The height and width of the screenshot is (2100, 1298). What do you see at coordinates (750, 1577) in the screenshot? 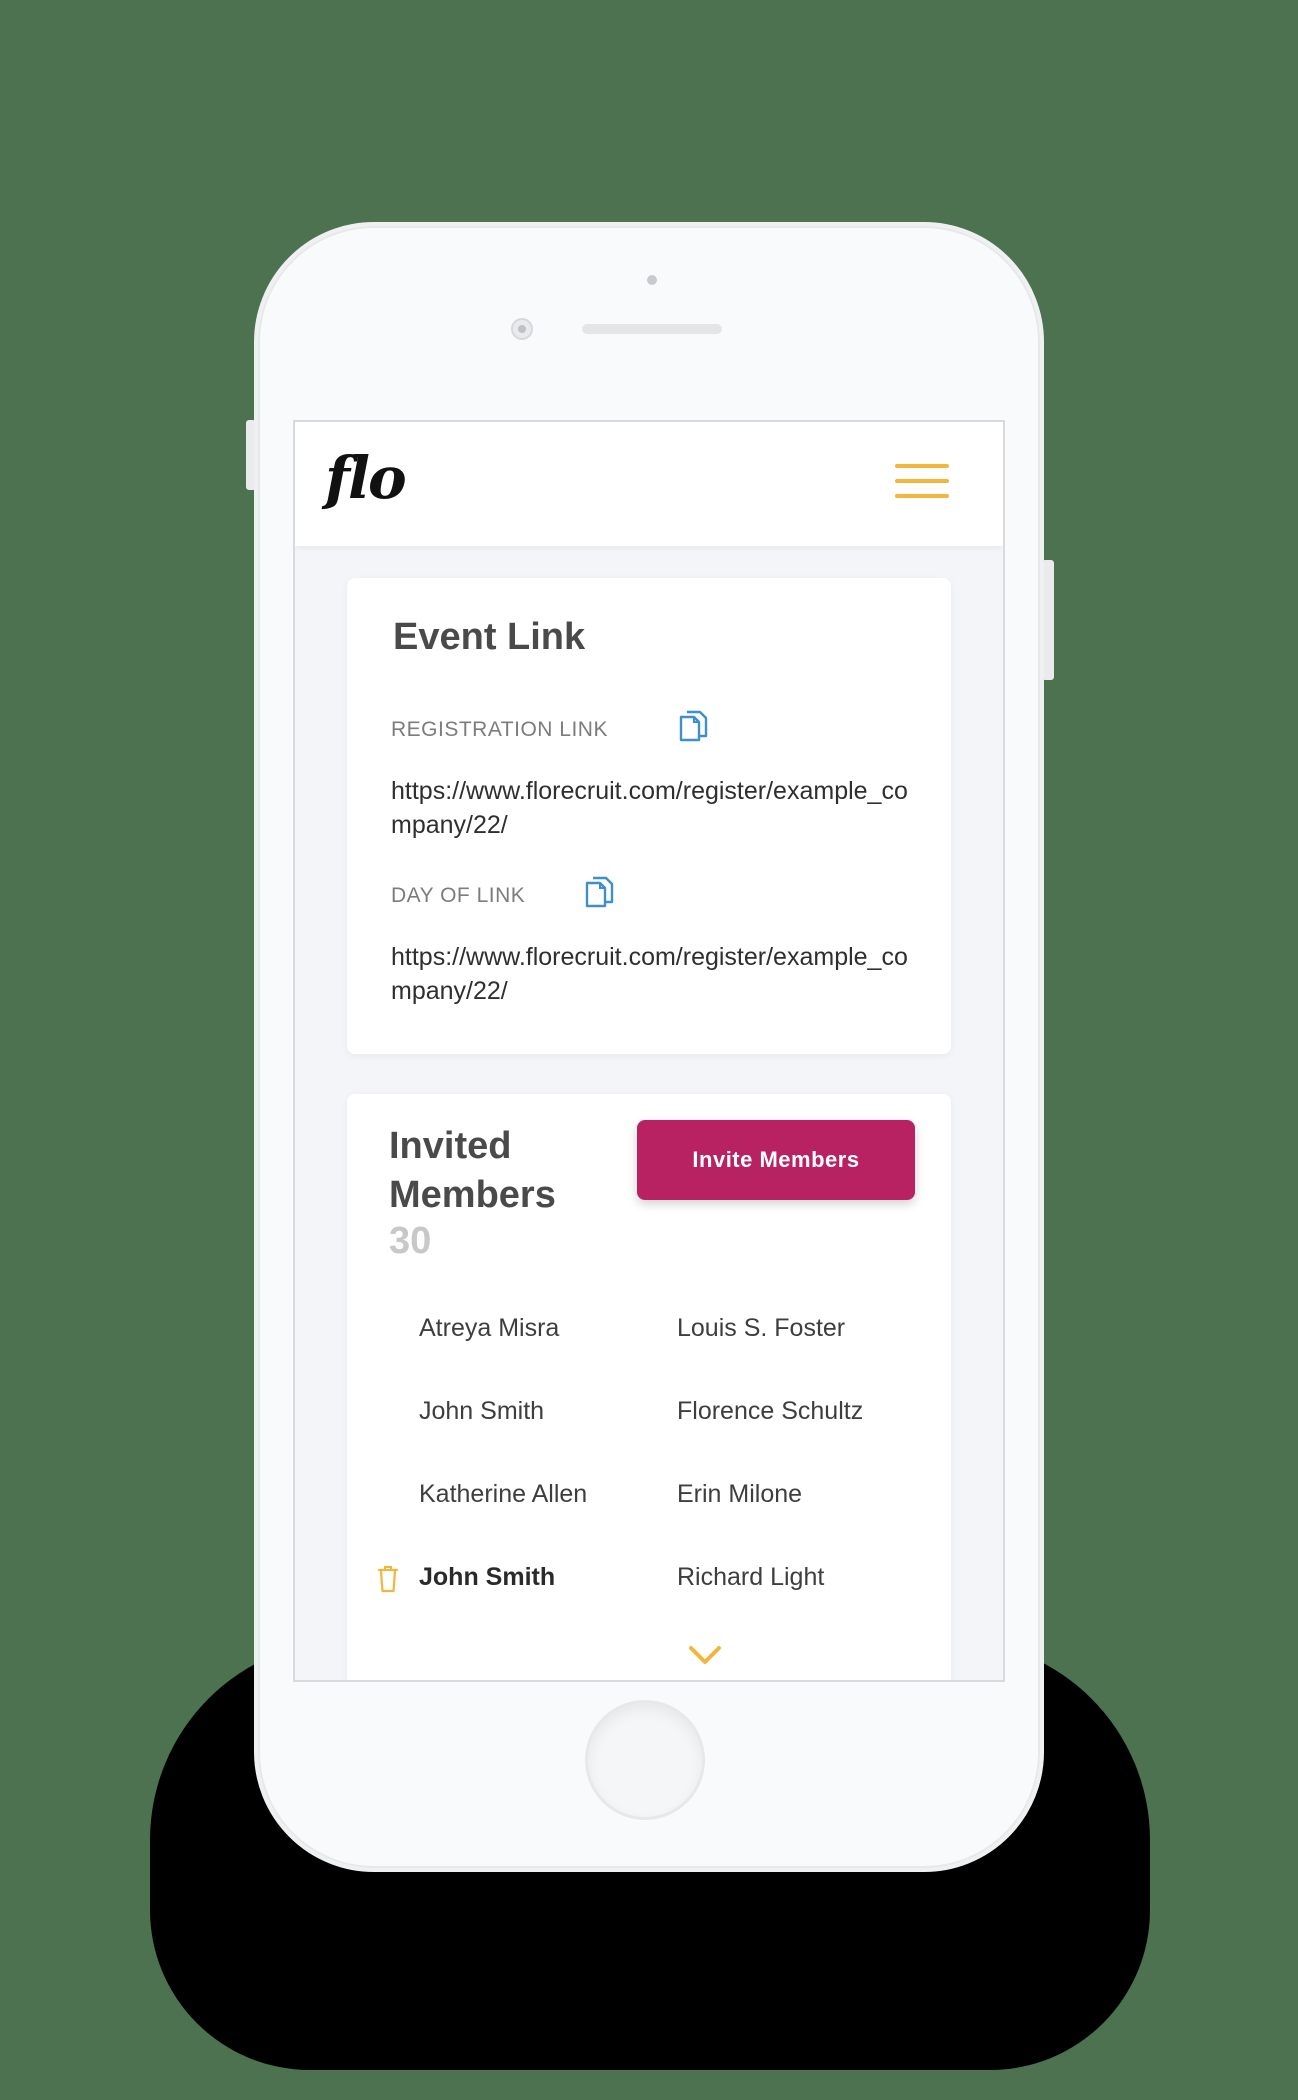
I see `member-name: Richard Light` at bounding box center [750, 1577].